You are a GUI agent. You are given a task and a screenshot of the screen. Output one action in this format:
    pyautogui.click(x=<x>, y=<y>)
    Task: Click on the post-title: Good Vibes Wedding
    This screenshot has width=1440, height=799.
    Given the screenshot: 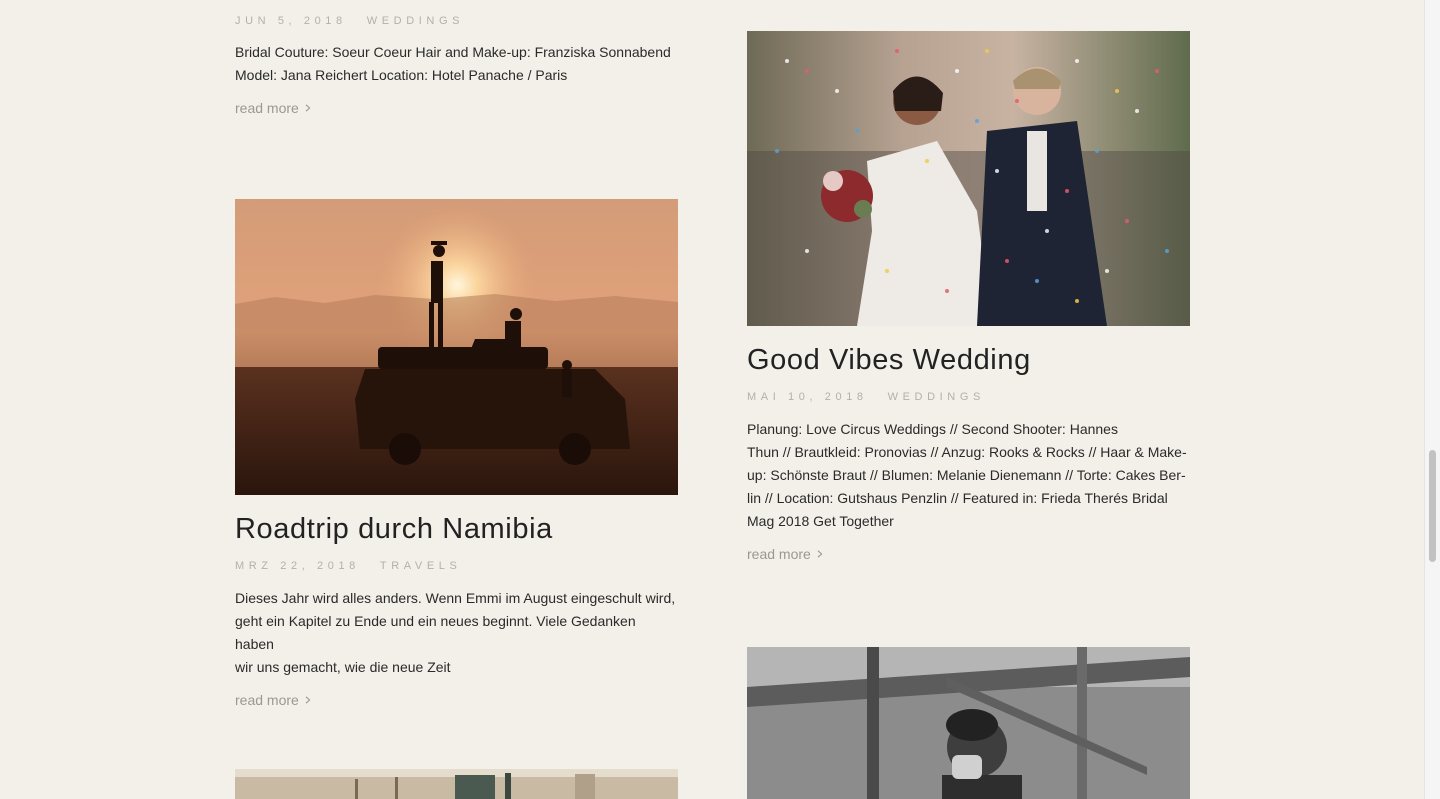 What is the action you would take?
    pyautogui.click(x=968, y=360)
    